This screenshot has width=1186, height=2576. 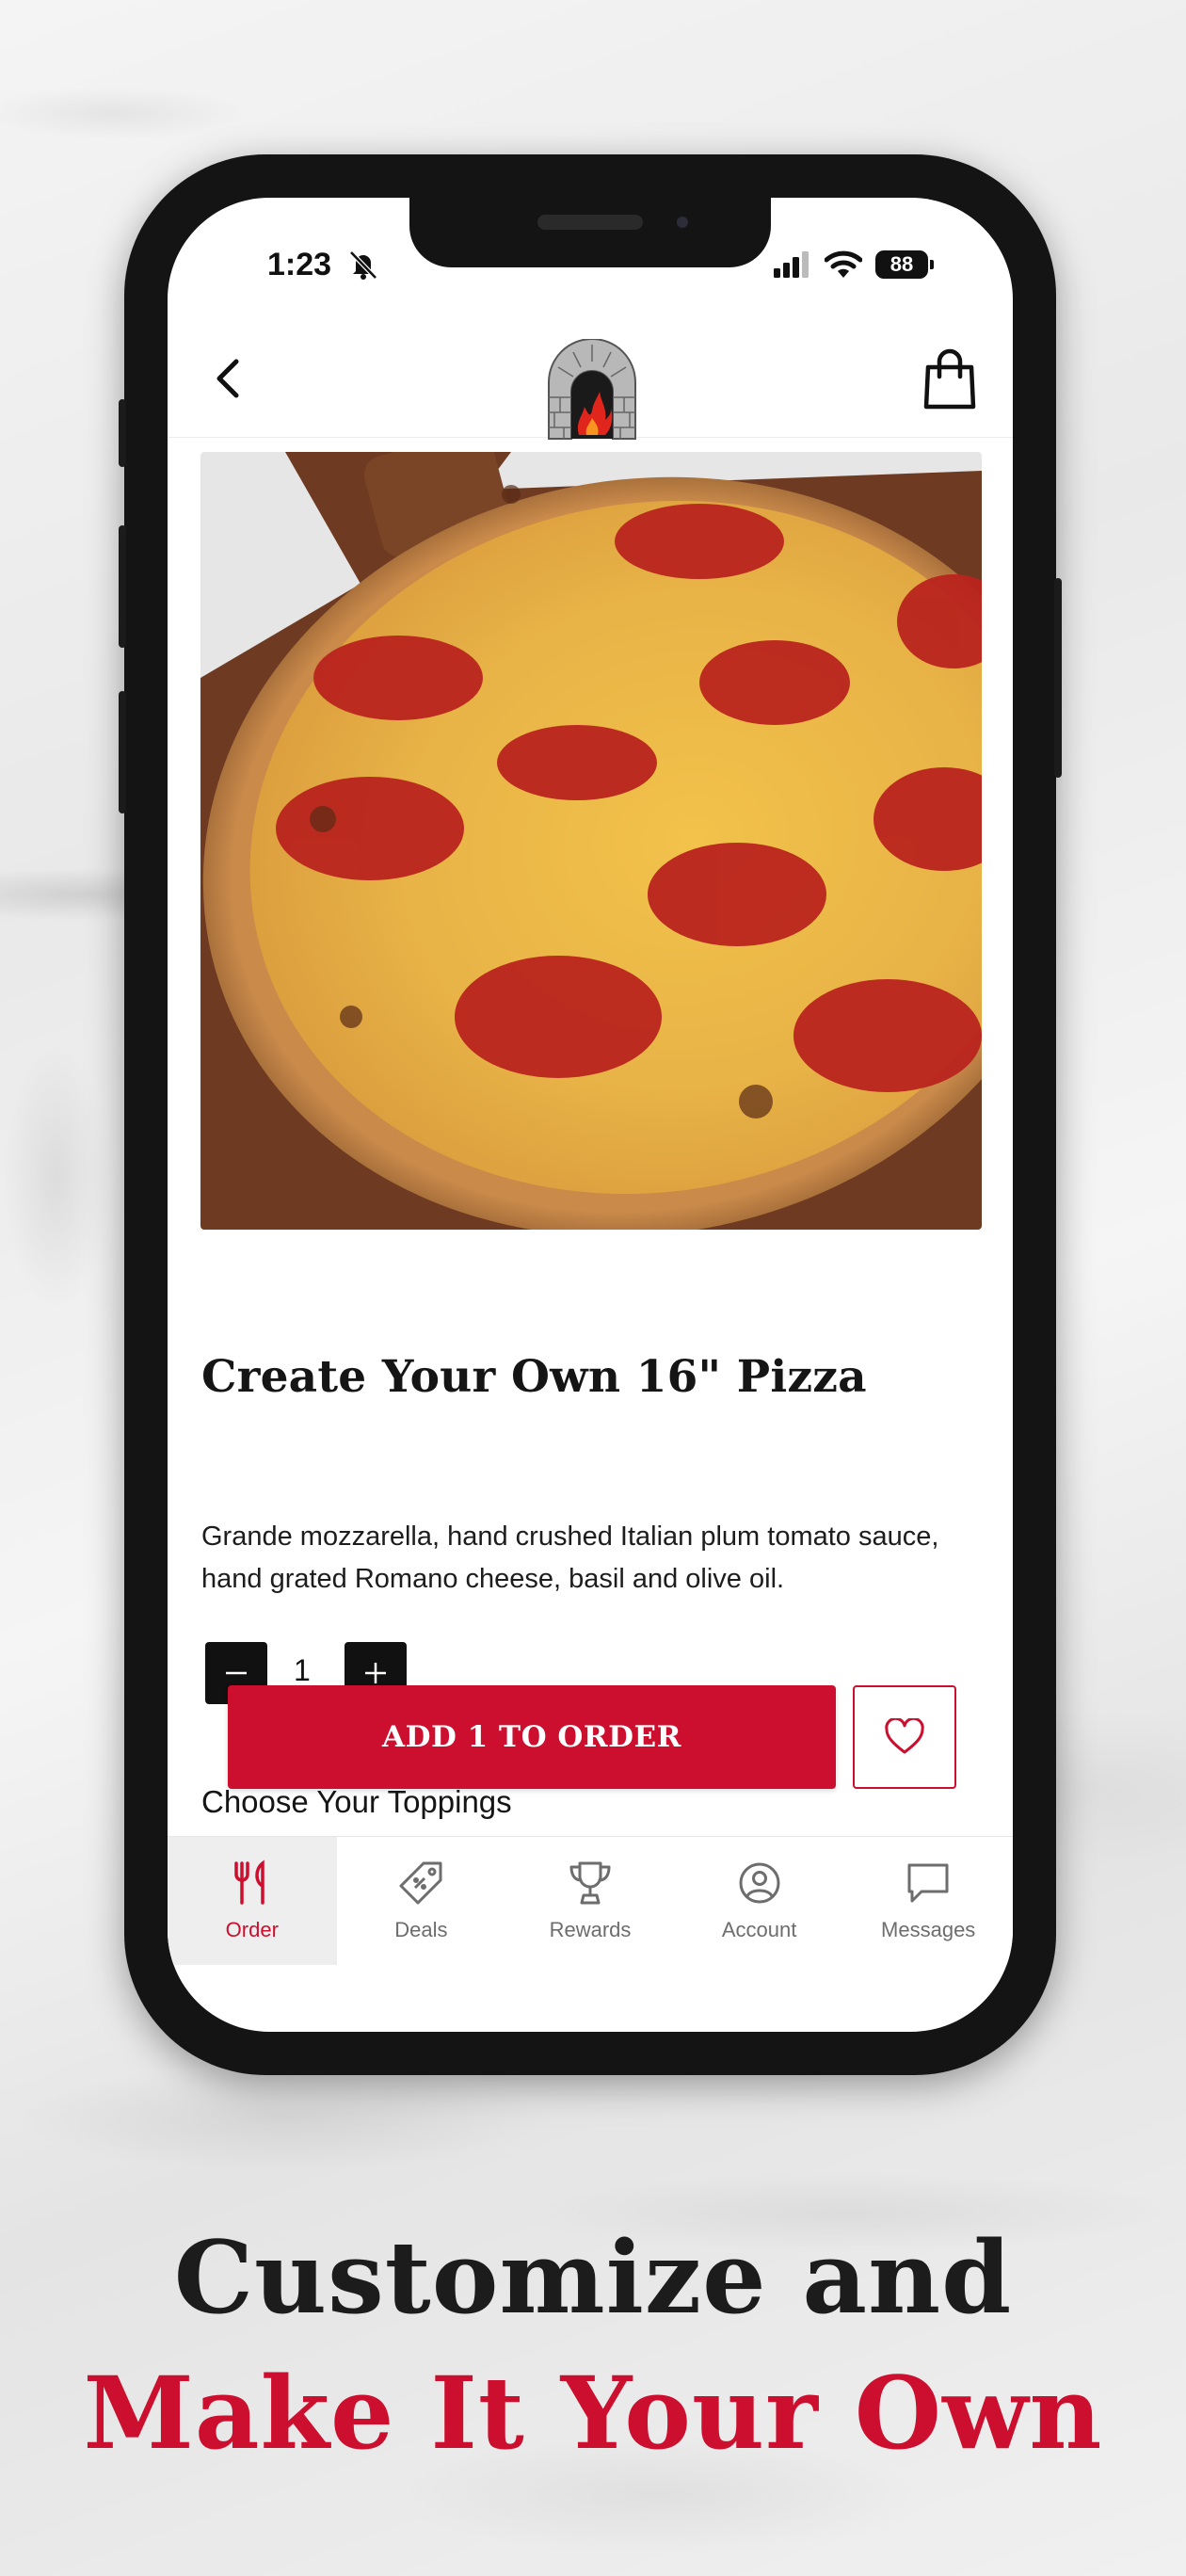 I want to click on nav-label-order: Order, so click(x=252, y=1929).